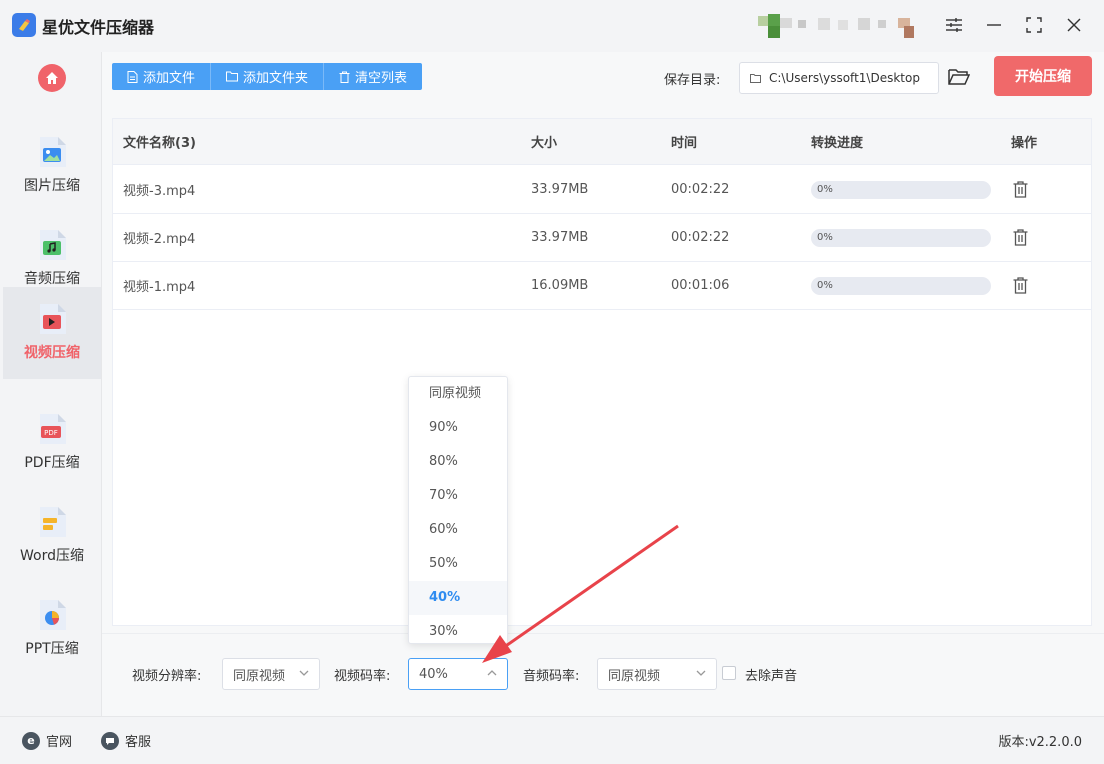 The image size is (1104, 764). What do you see at coordinates (458, 674) in the screenshot?
I see `bitrate-select: 40%` at bounding box center [458, 674].